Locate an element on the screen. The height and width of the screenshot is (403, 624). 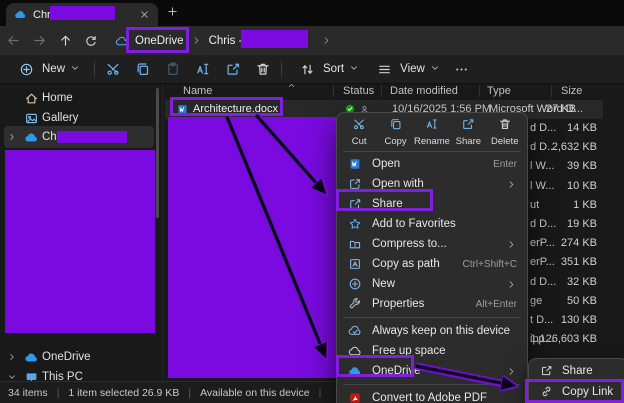
sort-button-label: Sort is located at coordinates (334, 69).